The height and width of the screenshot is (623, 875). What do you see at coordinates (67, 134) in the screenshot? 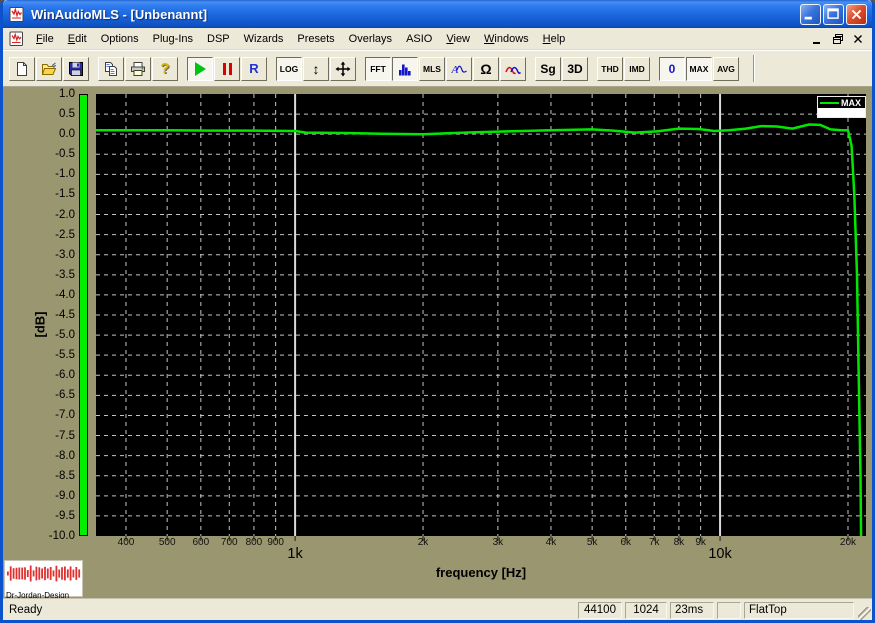
I see `y-tick-label: 0.0` at bounding box center [67, 134].